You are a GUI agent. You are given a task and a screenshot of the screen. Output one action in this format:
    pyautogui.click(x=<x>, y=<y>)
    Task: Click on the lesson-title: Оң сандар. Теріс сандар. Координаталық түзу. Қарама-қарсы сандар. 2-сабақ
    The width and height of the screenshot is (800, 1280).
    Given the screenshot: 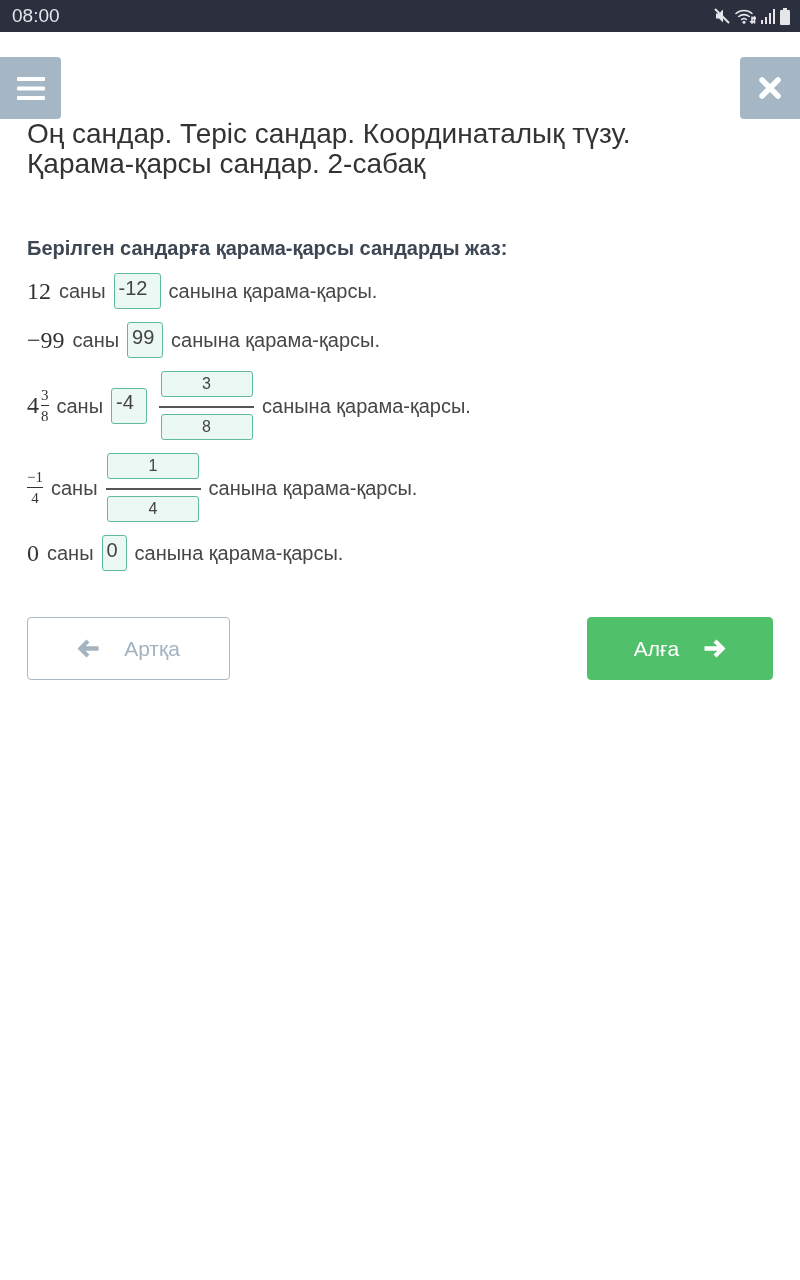 What is the action you would take?
    pyautogui.click(x=329, y=149)
    